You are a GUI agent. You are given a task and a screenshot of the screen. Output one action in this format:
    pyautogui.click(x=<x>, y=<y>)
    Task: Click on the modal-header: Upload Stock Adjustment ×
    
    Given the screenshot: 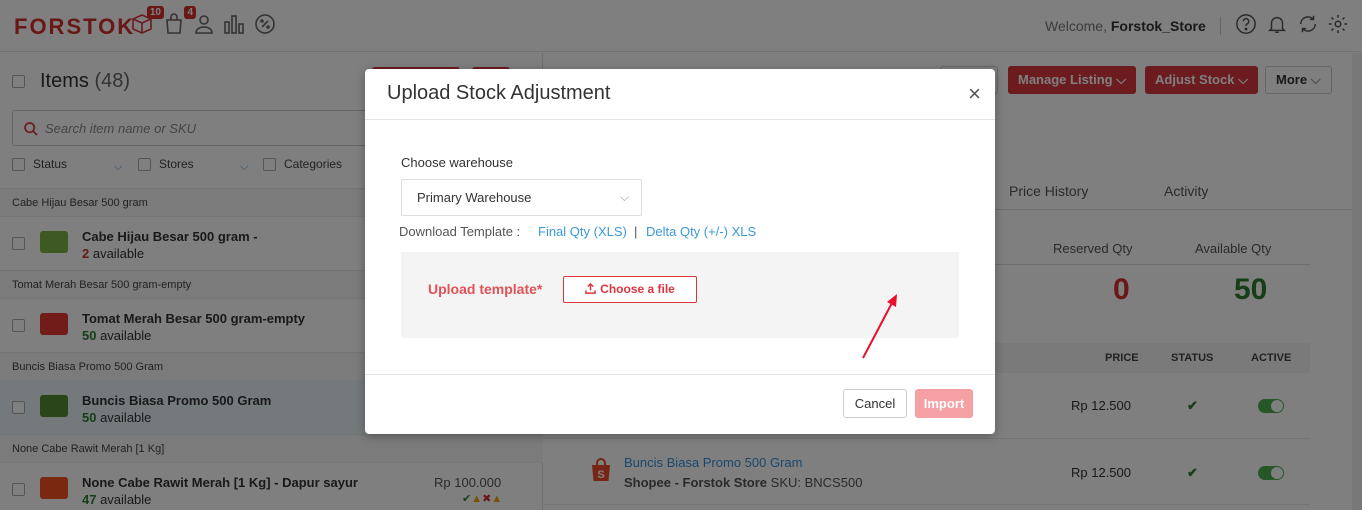 What is the action you would take?
    pyautogui.click(x=680, y=94)
    